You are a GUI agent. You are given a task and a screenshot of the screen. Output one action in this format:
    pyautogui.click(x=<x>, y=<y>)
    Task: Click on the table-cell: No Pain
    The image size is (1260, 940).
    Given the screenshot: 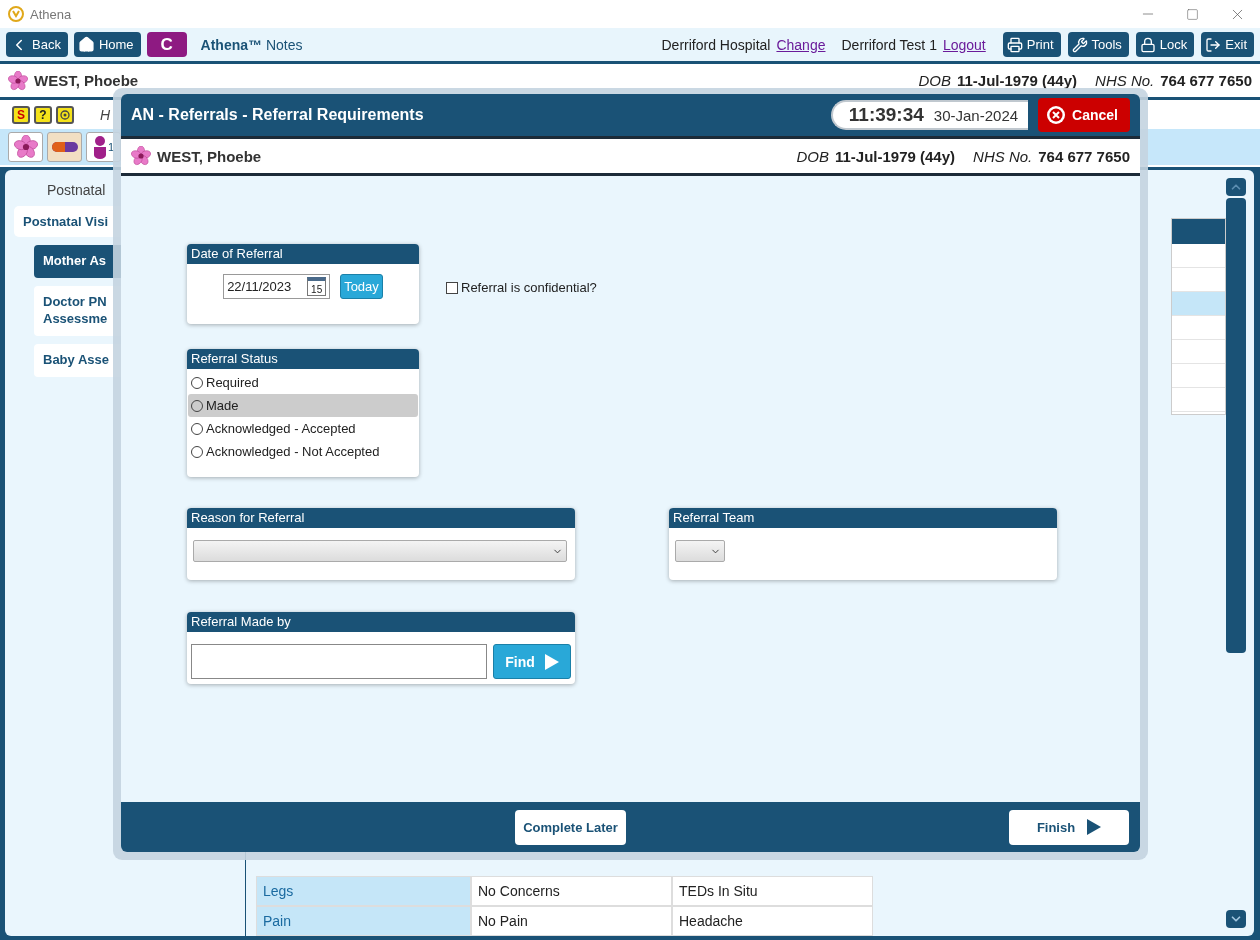 What is the action you would take?
    pyautogui.click(x=571, y=921)
    